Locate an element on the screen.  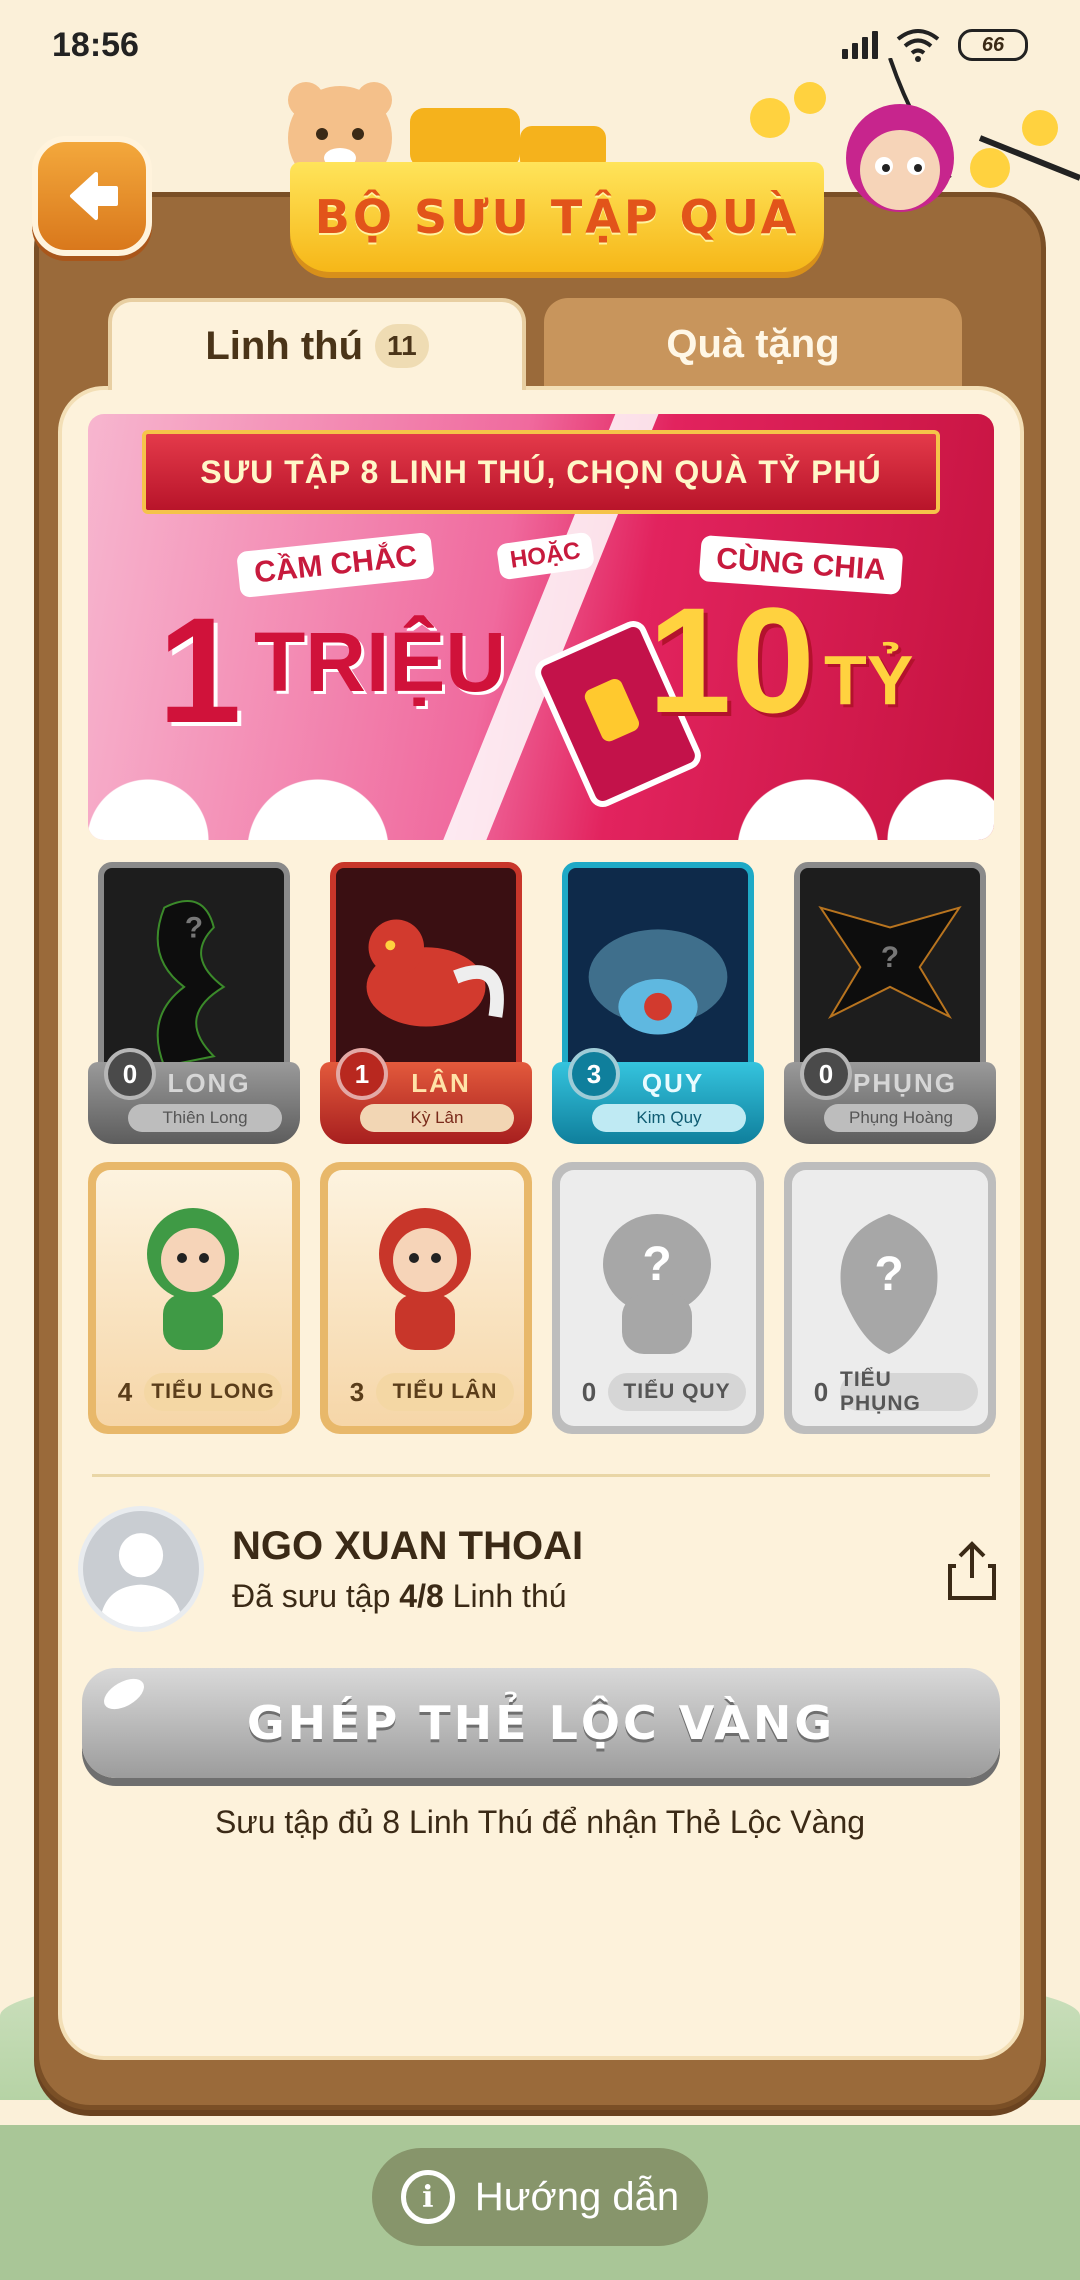
back-arrow-icon is located at coordinates (94, 196).